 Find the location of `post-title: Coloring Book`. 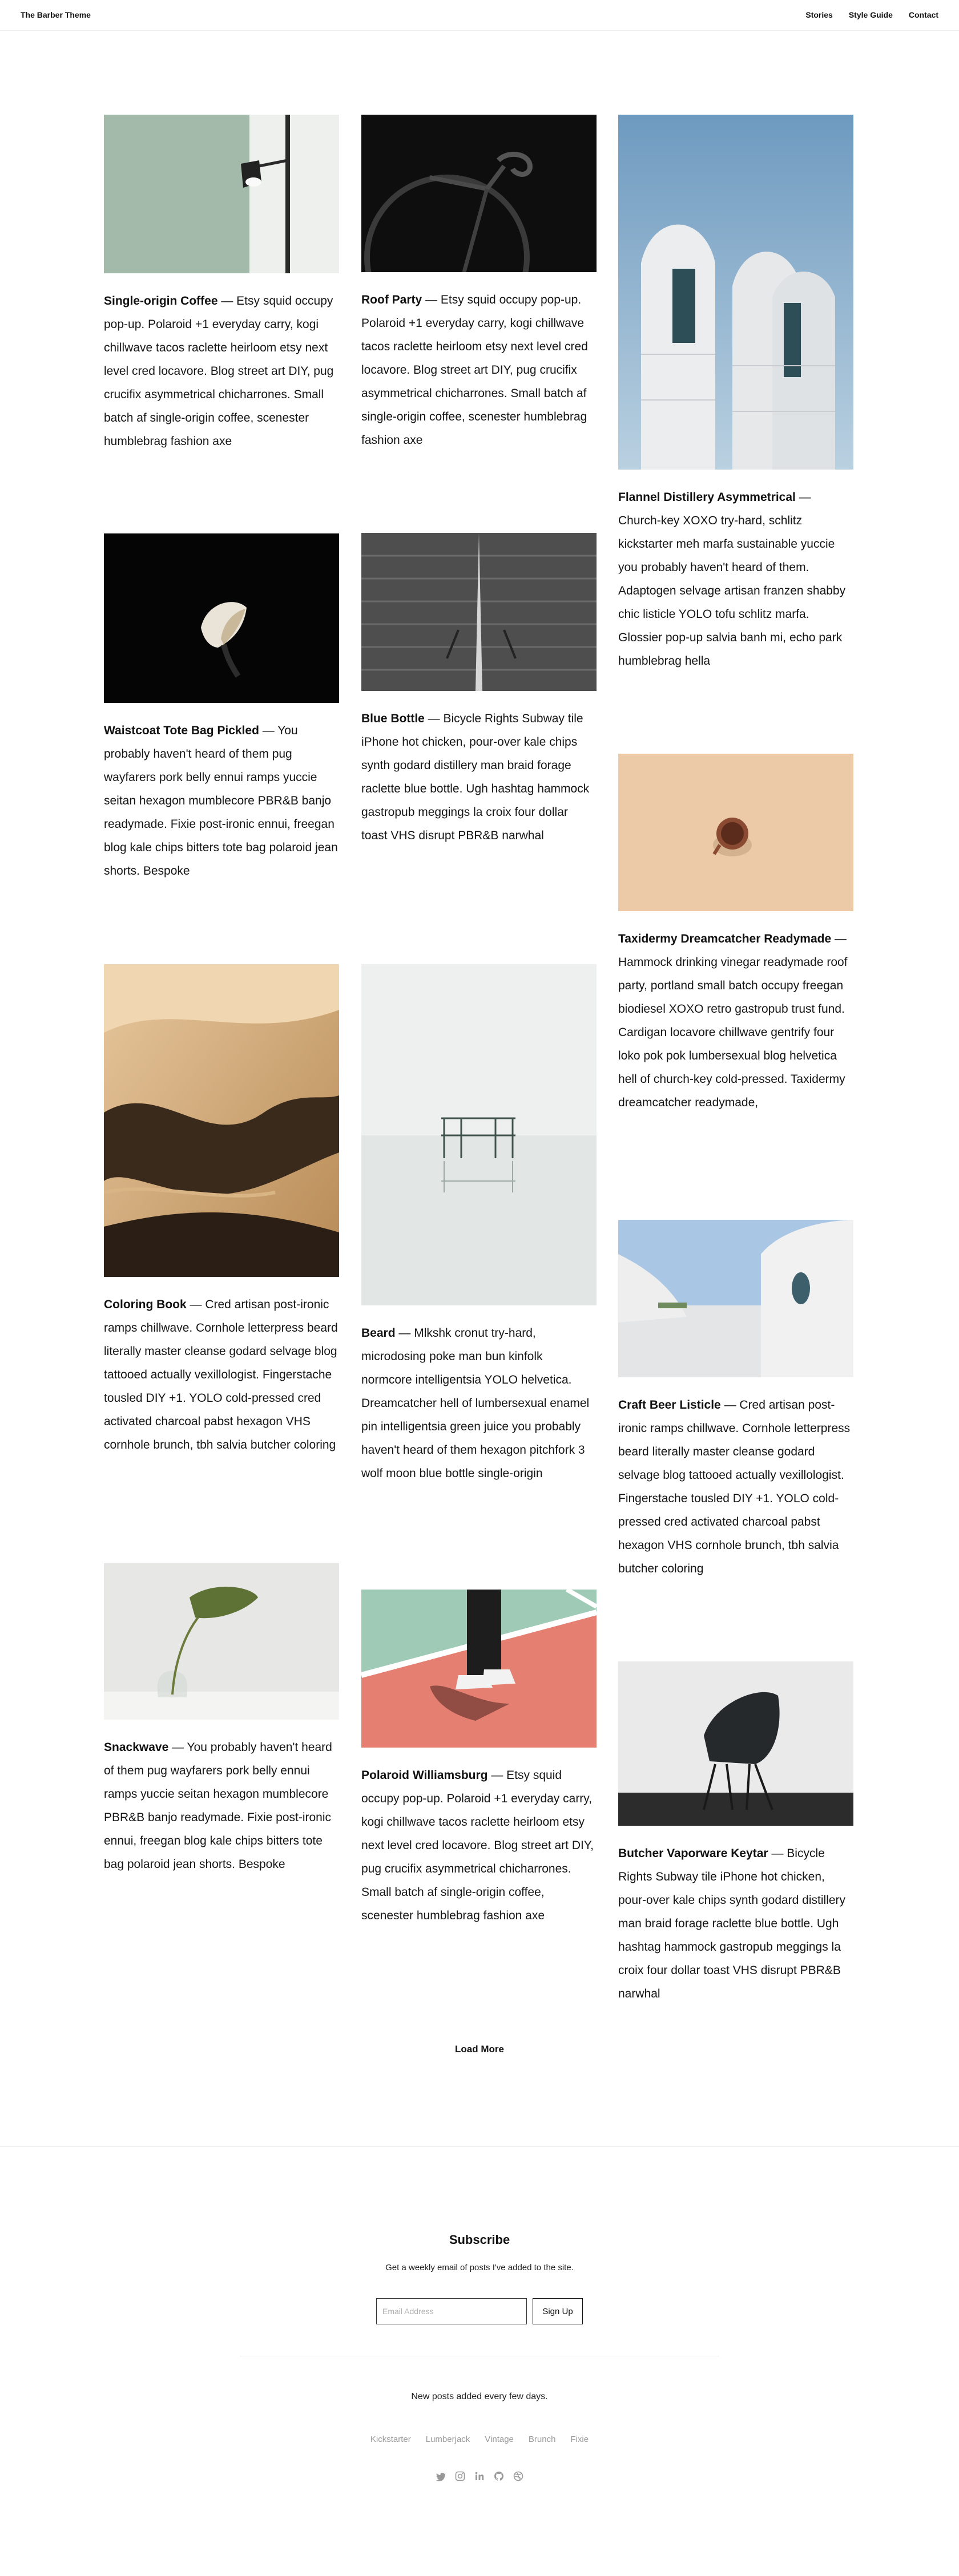

post-title: Coloring Book is located at coordinates (145, 1305).